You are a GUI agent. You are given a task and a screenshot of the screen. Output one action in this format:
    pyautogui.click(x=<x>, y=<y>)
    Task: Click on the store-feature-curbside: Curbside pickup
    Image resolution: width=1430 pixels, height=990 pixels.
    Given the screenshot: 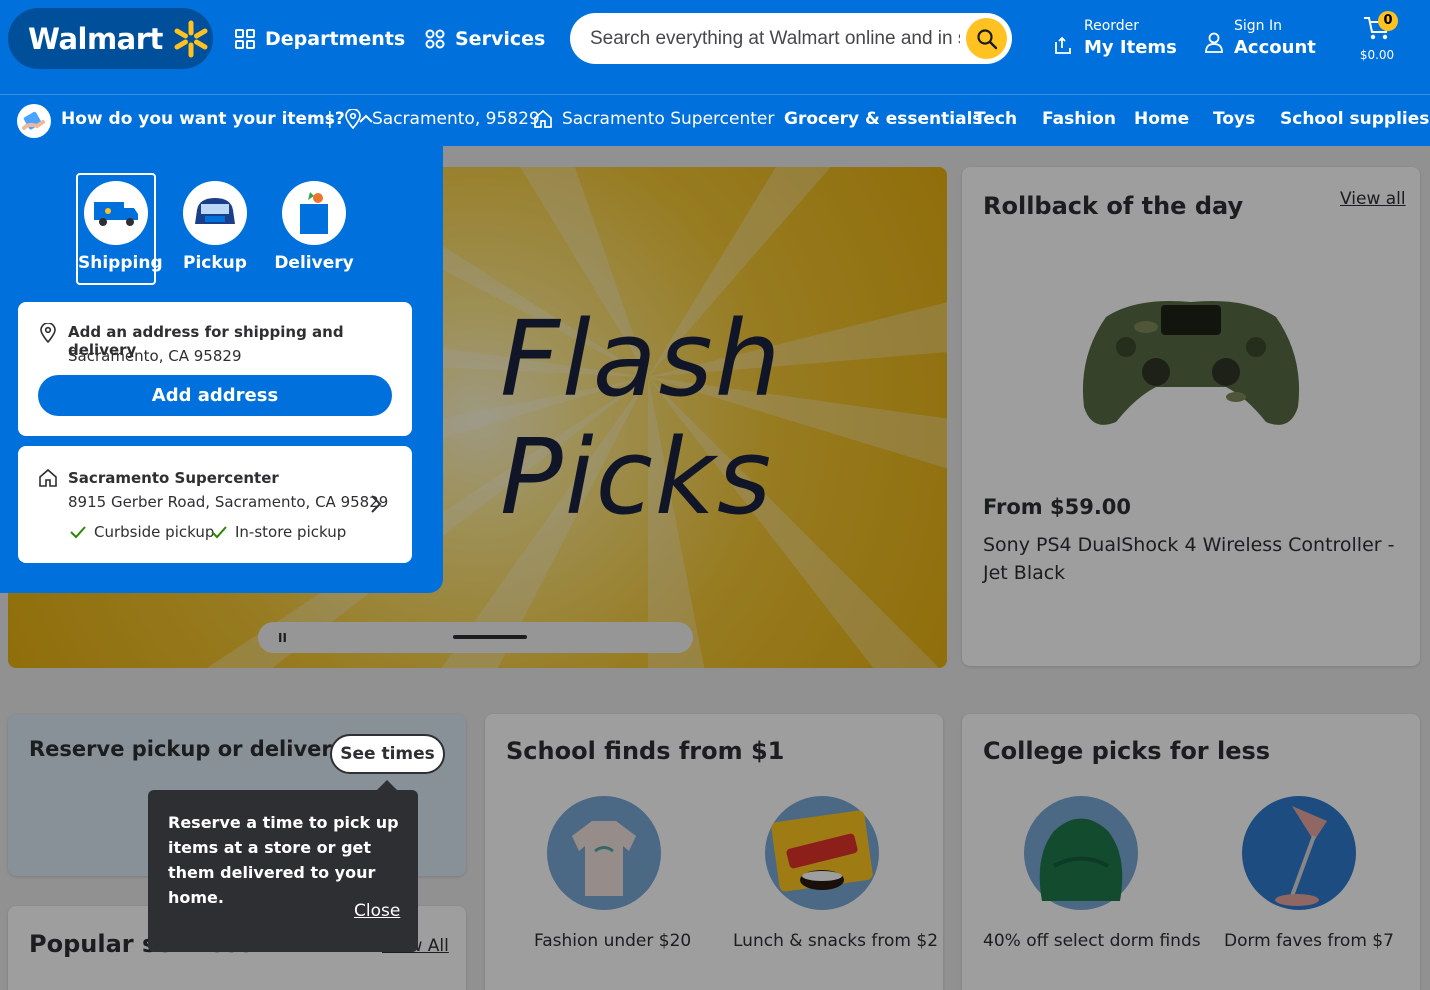 What is the action you would take?
    pyautogui.click(x=142, y=532)
    